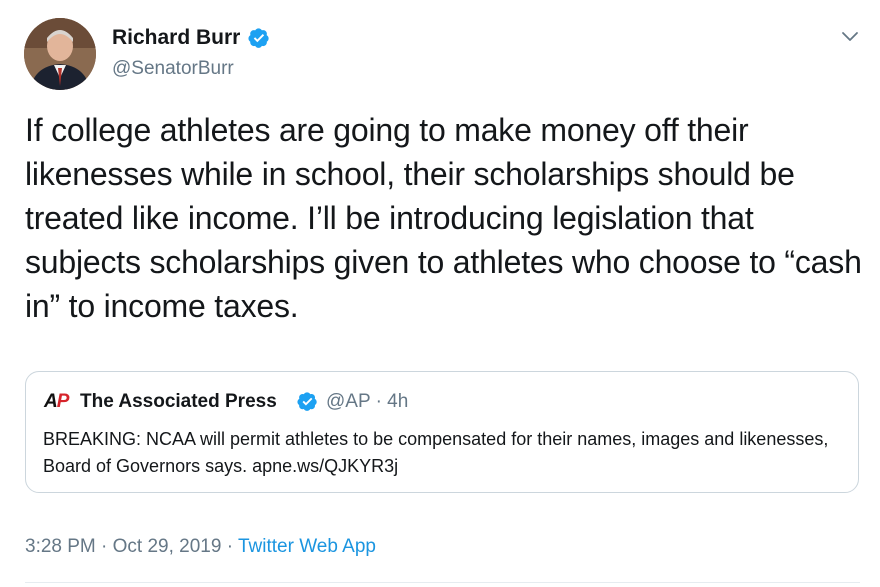  I want to click on tweet-metadata: 3:28 PM · Oct 29, 2019 · Twitter Web App, so click(200, 547).